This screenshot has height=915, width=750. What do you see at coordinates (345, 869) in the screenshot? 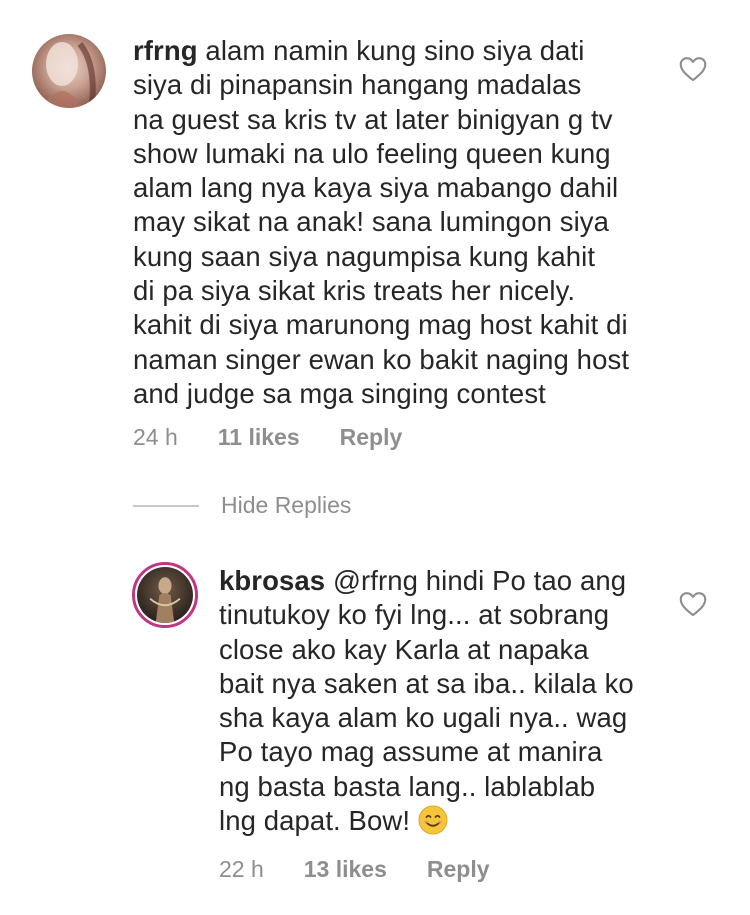
I see `likes-count: 13 likes` at bounding box center [345, 869].